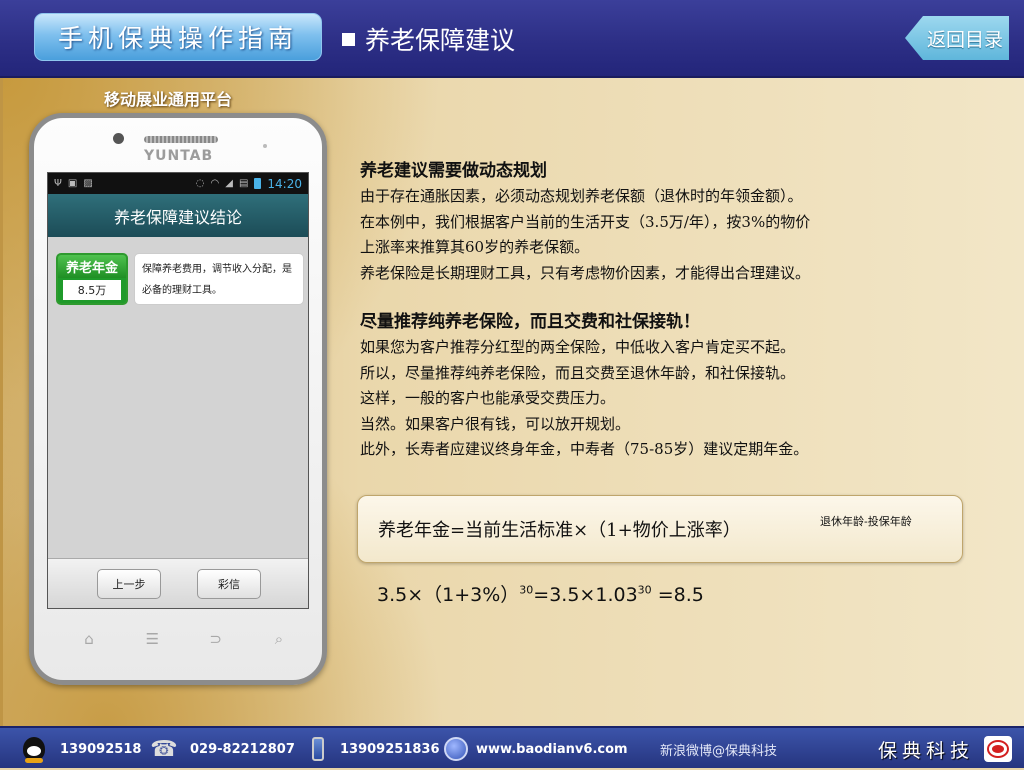 The height and width of the screenshot is (770, 1024). I want to click on section-title-text: 养老保障建议, so click(440, 40).